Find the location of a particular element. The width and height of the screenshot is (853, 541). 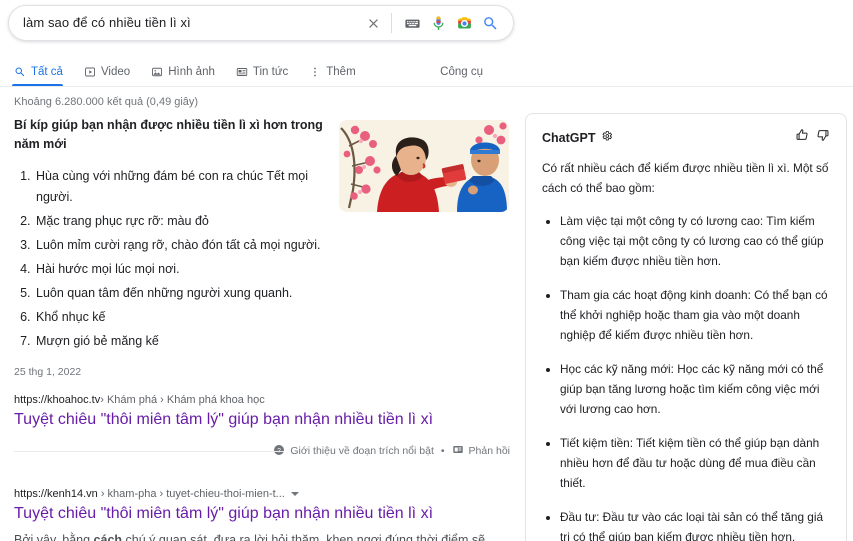

video-icon is located at coordinates (90, 72).